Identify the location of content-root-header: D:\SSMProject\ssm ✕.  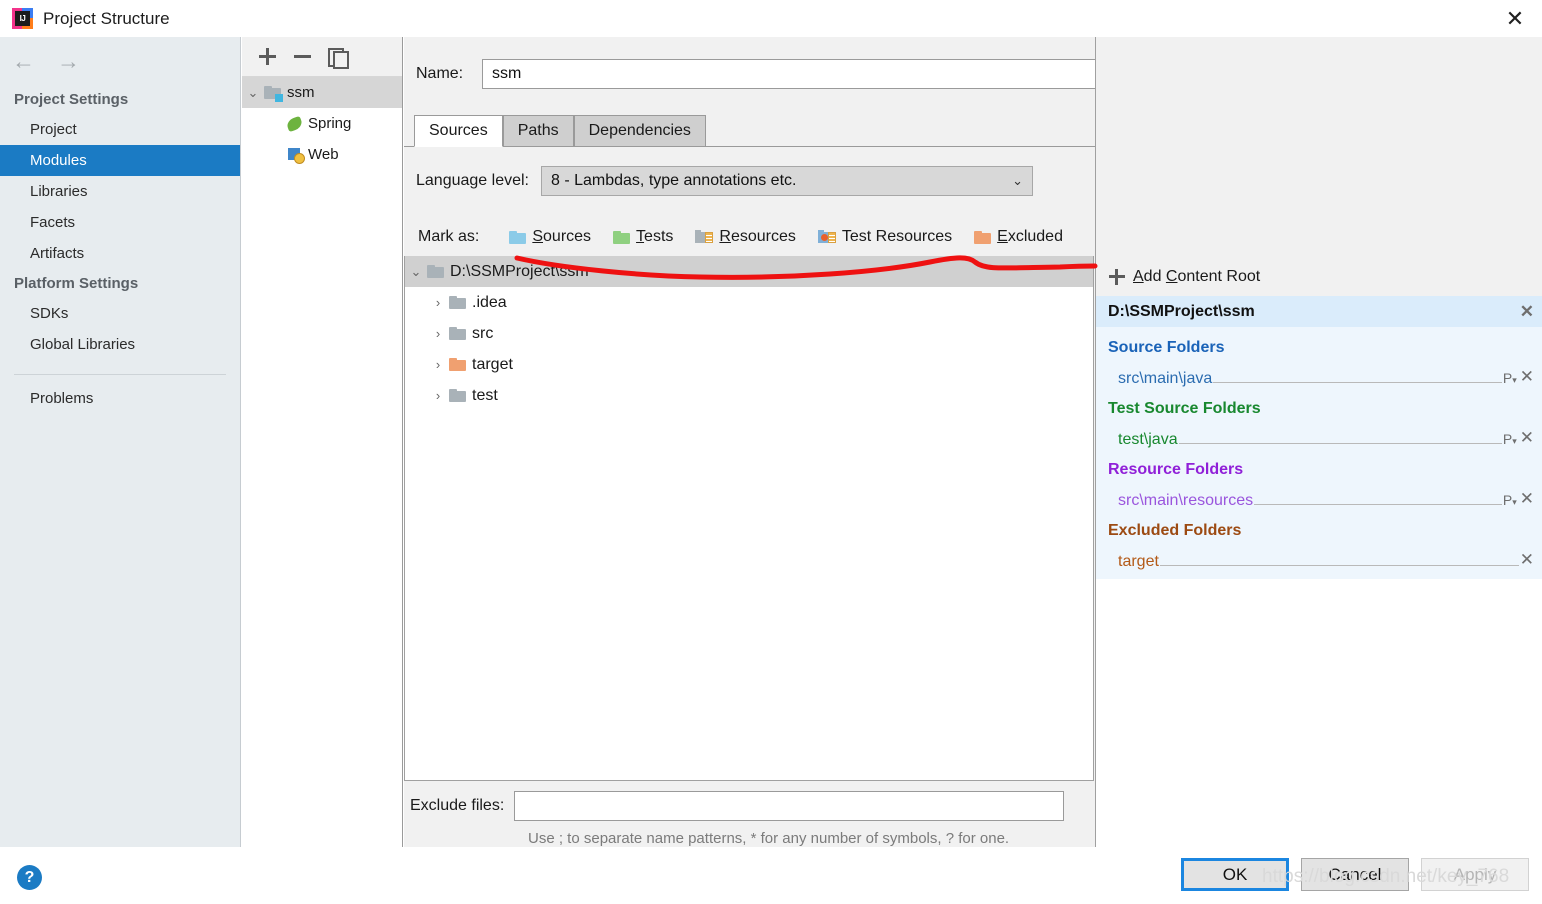
(1319, 311).